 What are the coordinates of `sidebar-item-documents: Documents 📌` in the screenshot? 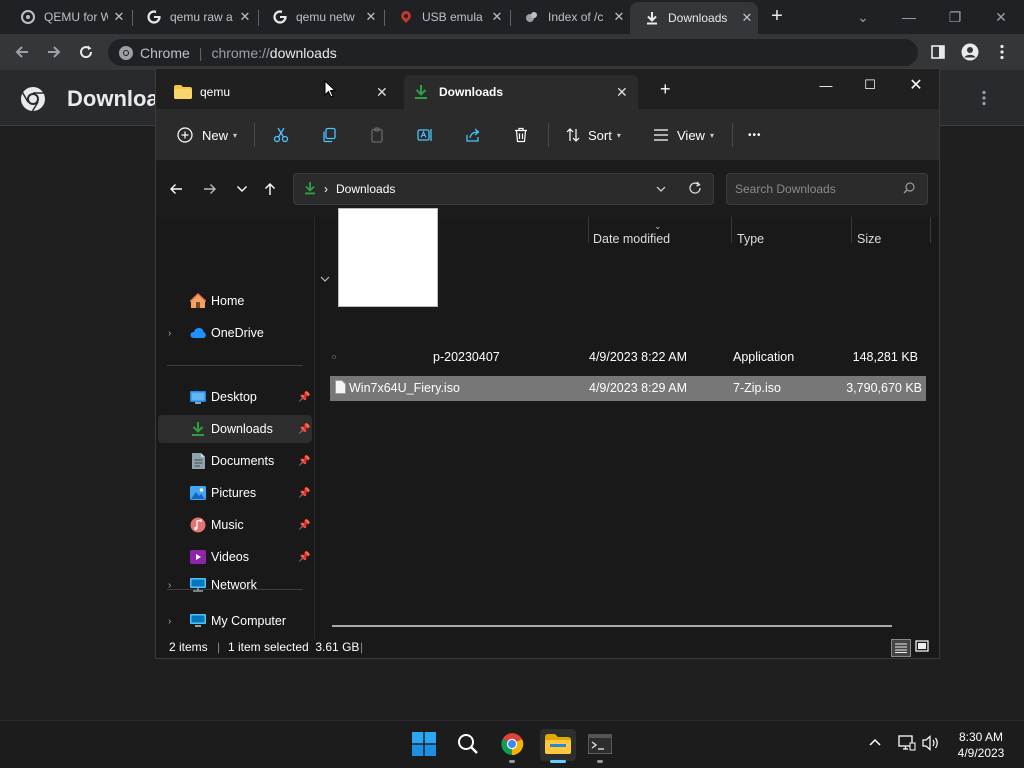 It's located at (235, 461).